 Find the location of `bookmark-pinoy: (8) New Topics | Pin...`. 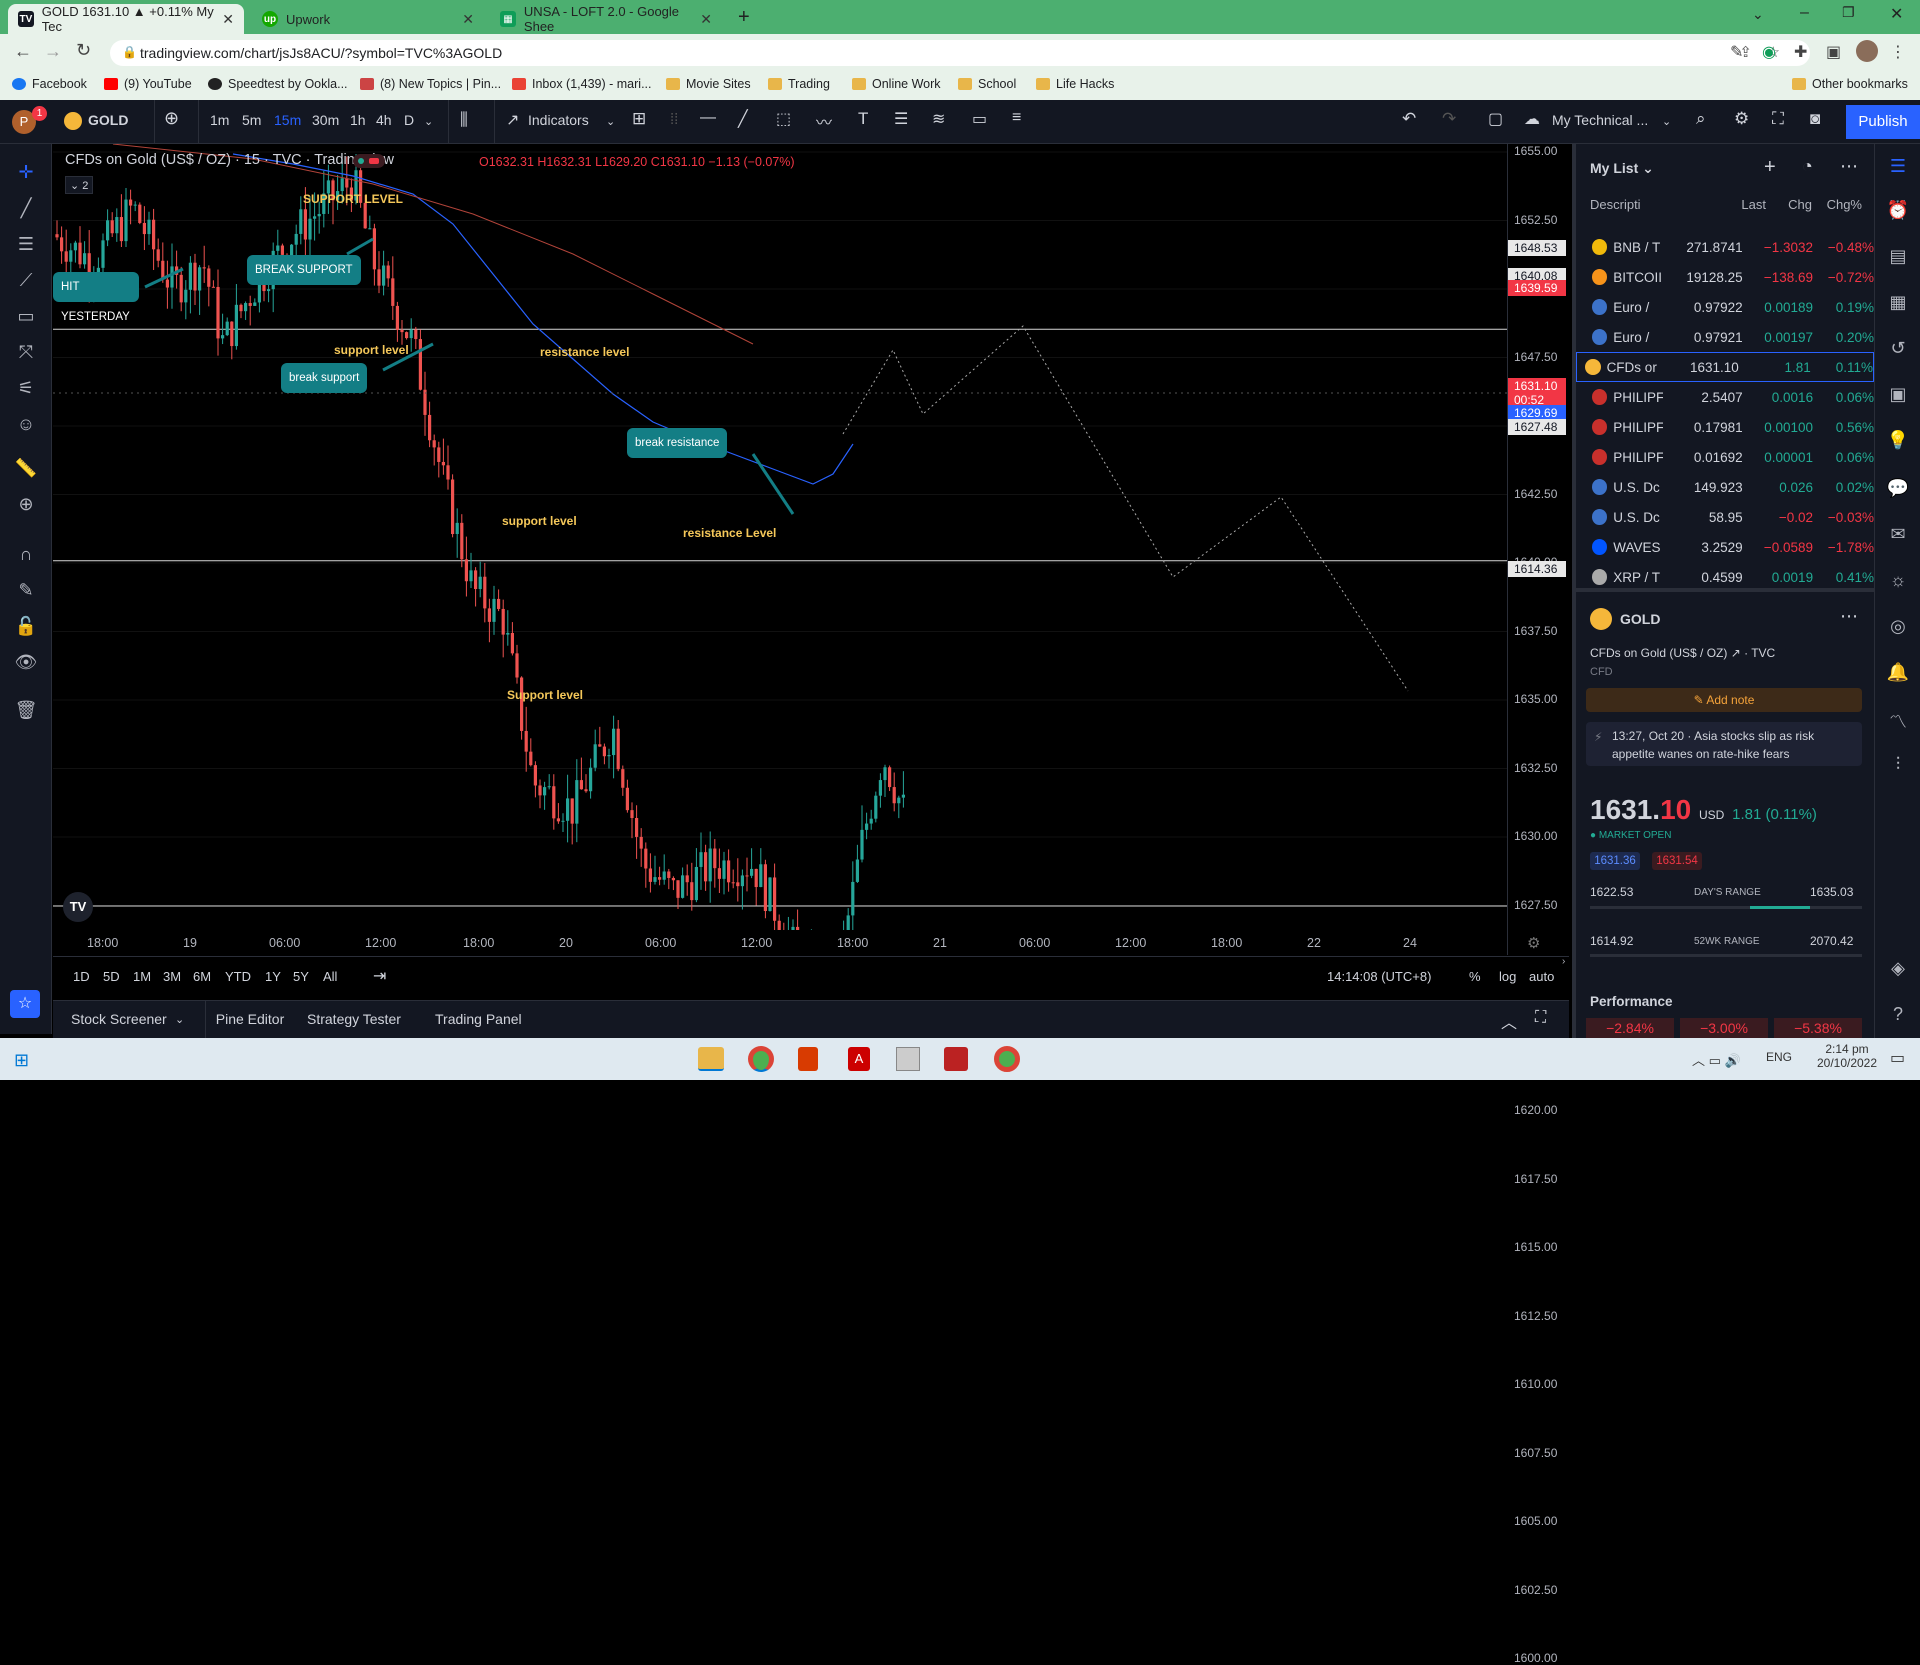

bookmark-pinoy: (8) New Topics | Pin... is located at coordinates (430, 84).